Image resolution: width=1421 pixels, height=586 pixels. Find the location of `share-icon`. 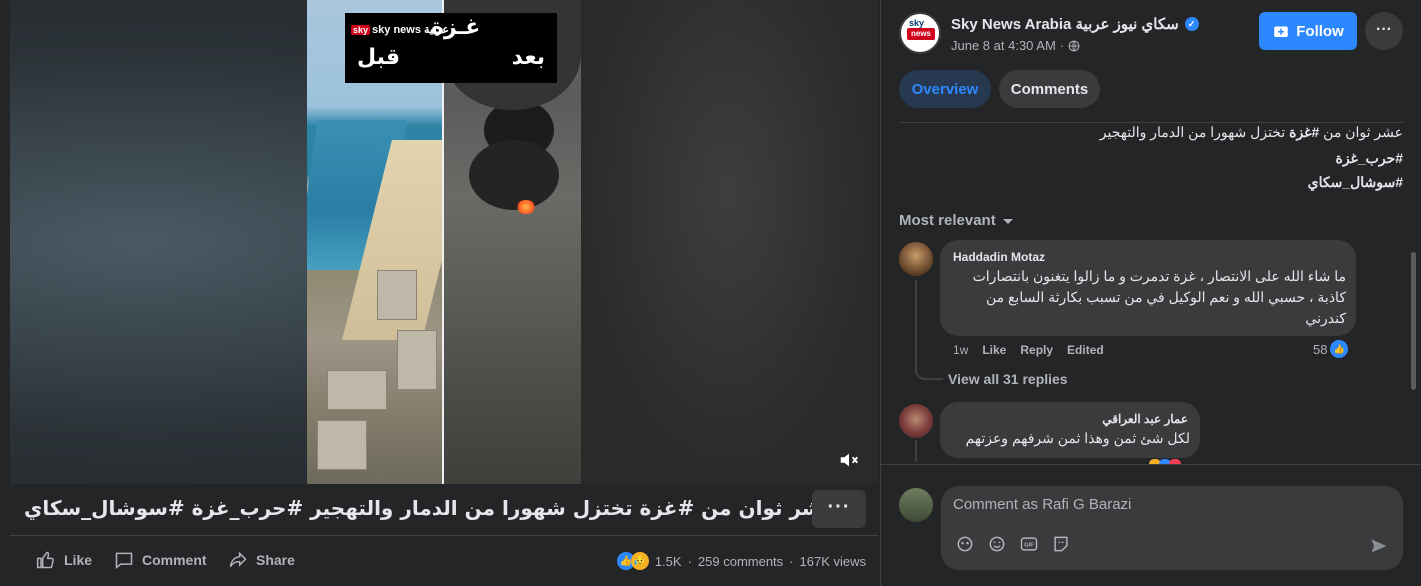

share-icon is located at coordinates (238, 559).